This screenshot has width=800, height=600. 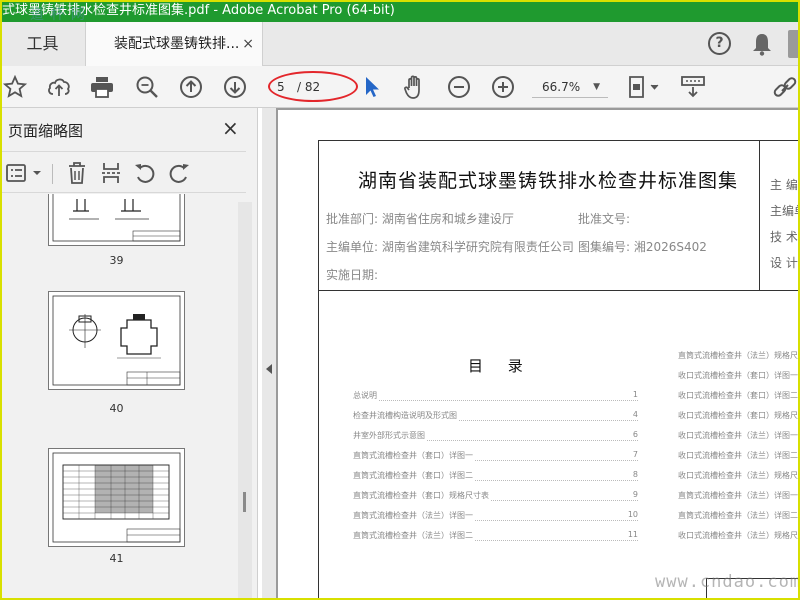 I want to click on toc-row: 直筒式流槽检查井（法兰）详图二 11, so click(x=495, y=537).